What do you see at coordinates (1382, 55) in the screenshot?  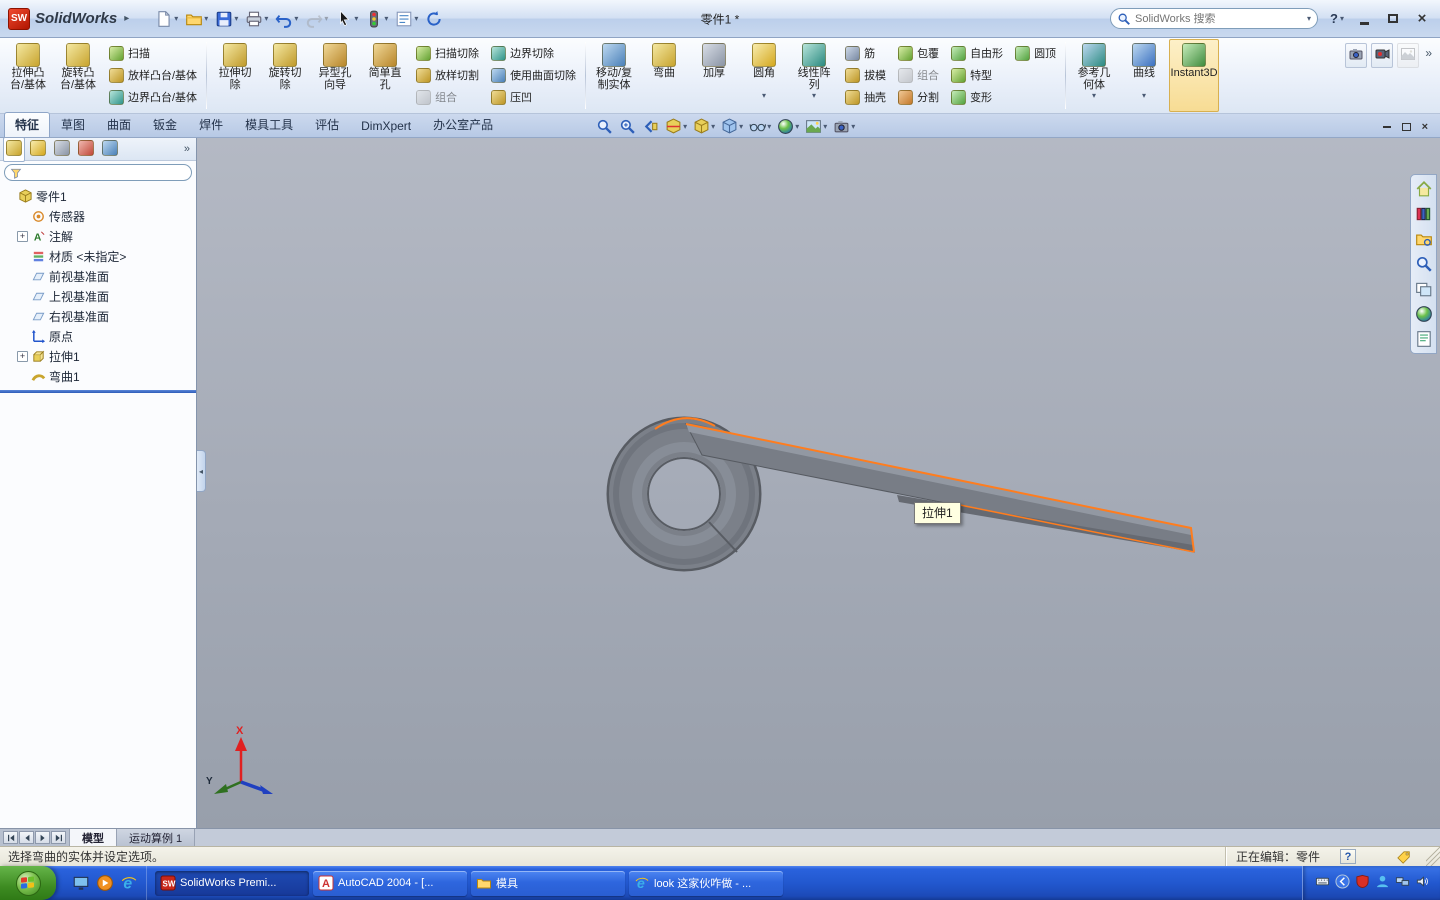 I see `record-video-button` at bounding box center [1382, 55].